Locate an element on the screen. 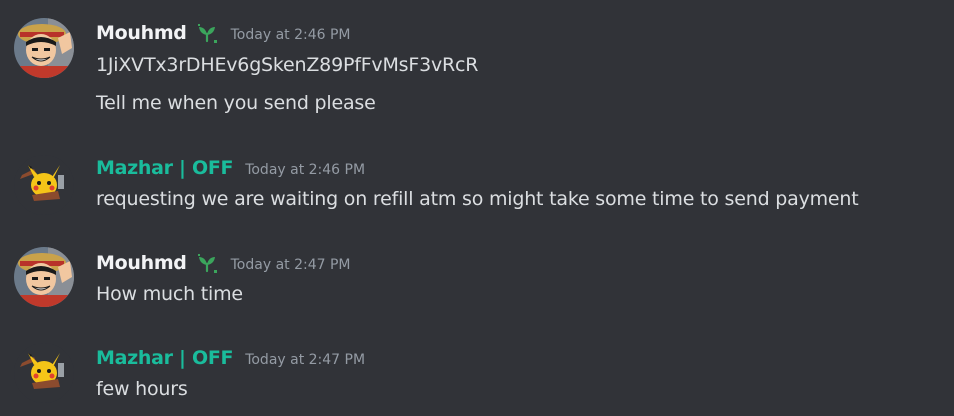 The image size is (954, 416). message-text: few hours is located at coordinates (142, 389).